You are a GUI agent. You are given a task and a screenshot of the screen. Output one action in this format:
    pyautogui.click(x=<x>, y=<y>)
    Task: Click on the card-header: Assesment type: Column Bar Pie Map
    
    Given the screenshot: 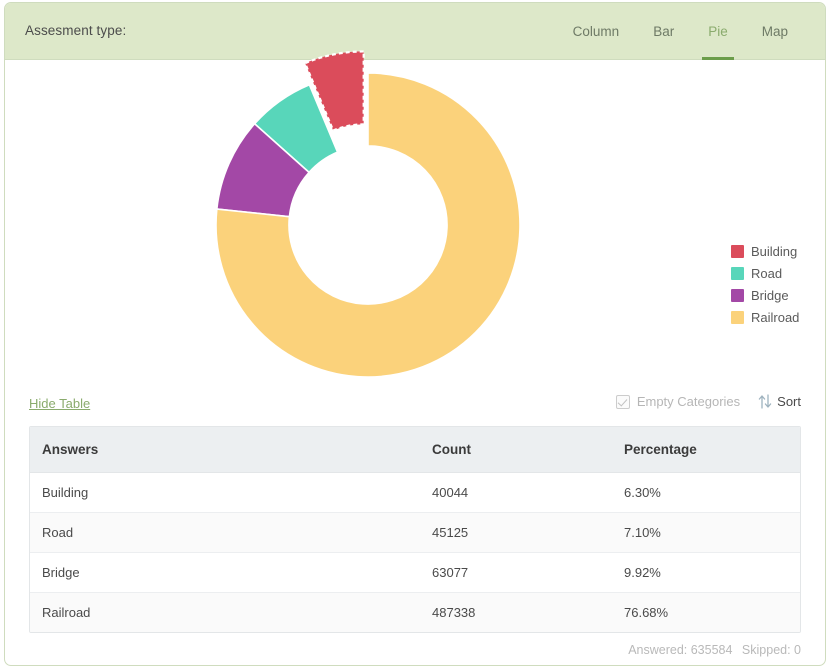 What is the action you would take?
    pyautogui.click(x=415, y=31)
    